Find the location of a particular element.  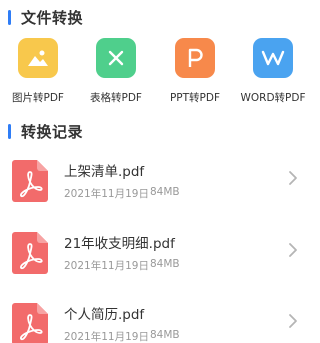

tool-ppt-to-pdf: PPT转PDF is located at coordinates (195, 74).